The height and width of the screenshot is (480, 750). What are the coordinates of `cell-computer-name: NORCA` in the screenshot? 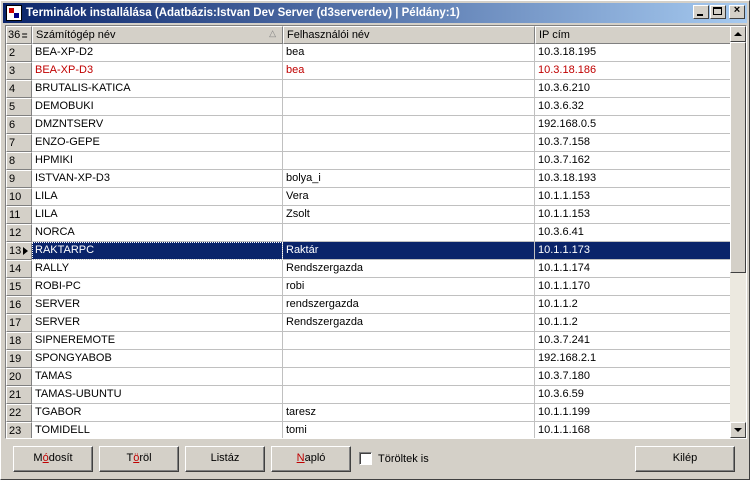 It's located at (157, 233).